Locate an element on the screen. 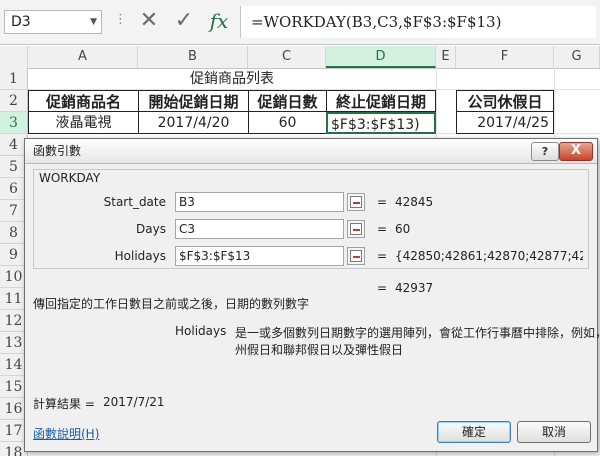 The width and height of the screenshot is (600, 456). enter-check-icon: ✓ is located at coordinates (184, 21).